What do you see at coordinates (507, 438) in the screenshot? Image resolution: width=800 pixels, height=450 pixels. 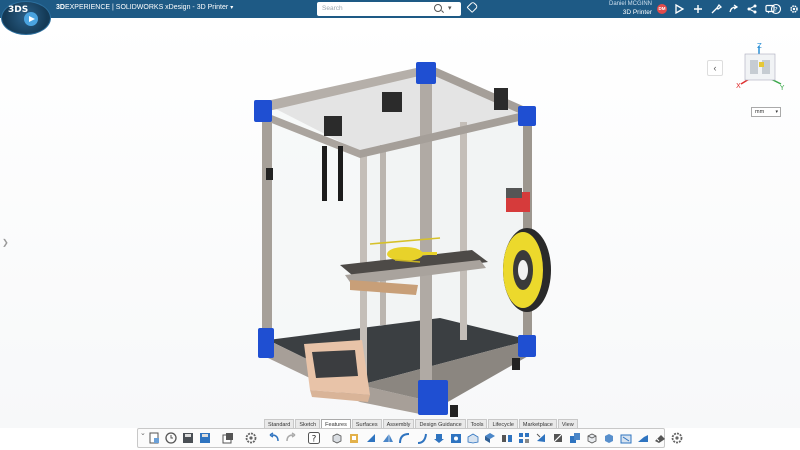 I see `mirror-icon` at bounding box center [507, 438].